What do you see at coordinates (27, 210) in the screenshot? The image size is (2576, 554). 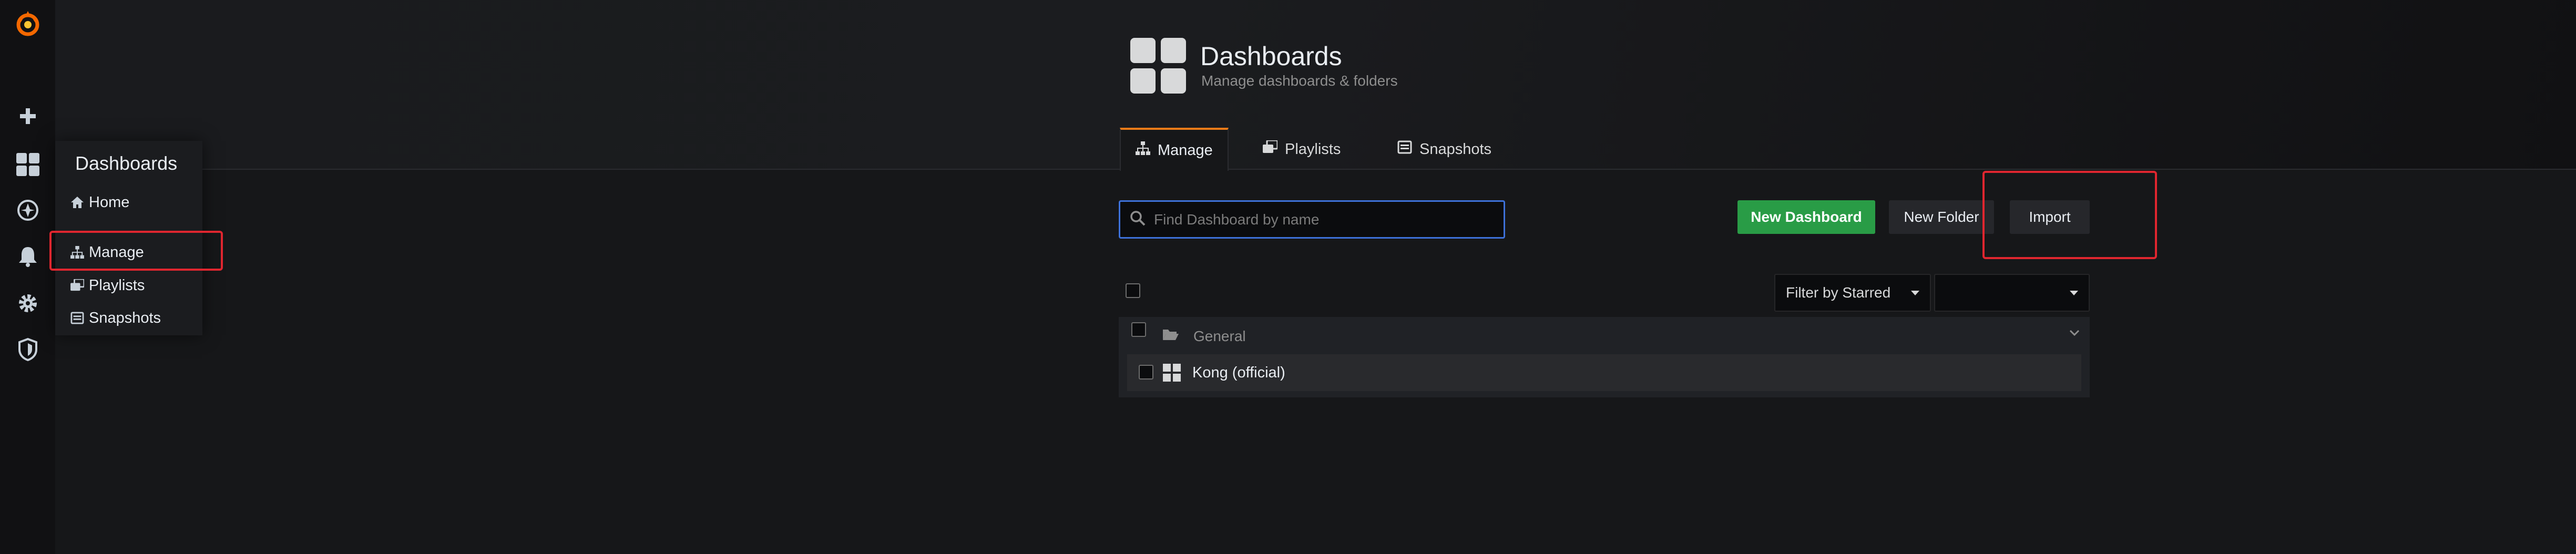 I see `explore-icon` at bounding box center [27, 210].